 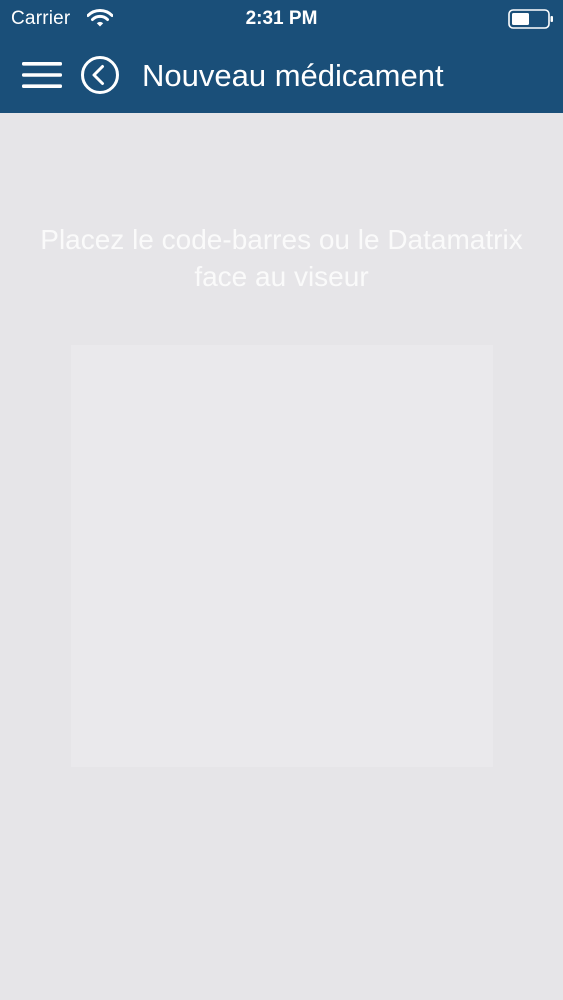 I want to click on menu-icon, so click(x=42, y=75).